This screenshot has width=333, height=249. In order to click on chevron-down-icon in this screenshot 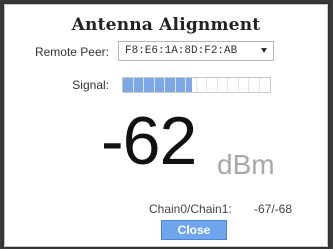, I will do `click(264, 50)`.